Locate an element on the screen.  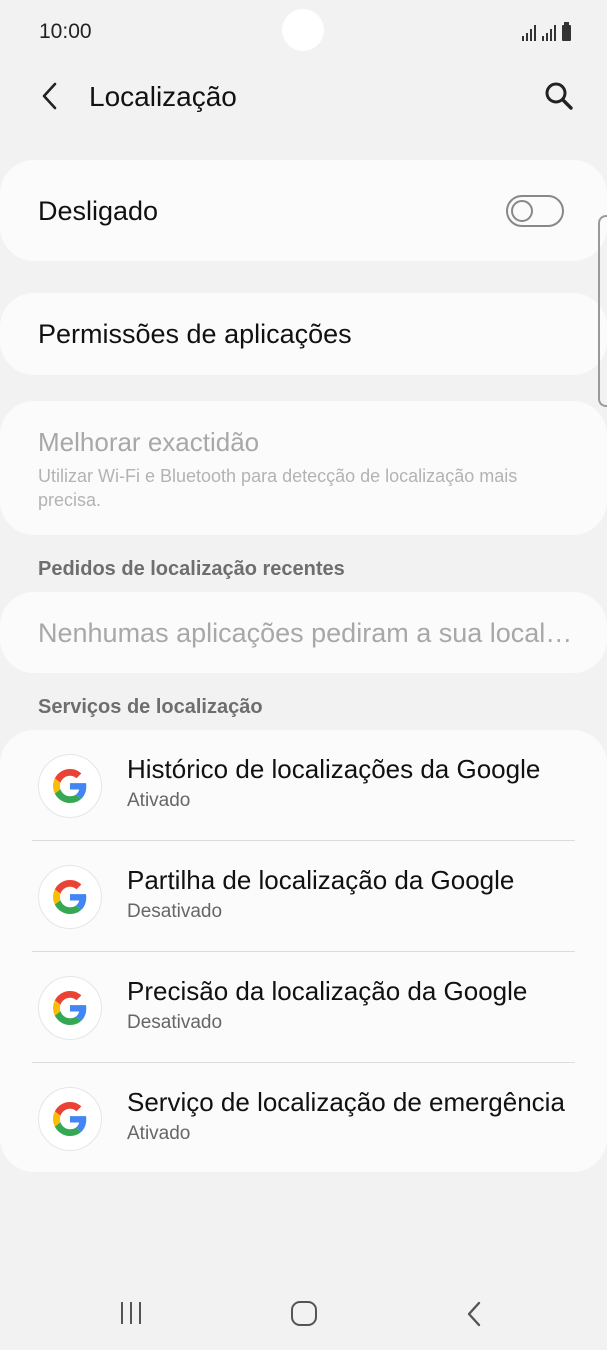
app-permissions-label: Permissões de aplicações is located at coordinates (195, 334).